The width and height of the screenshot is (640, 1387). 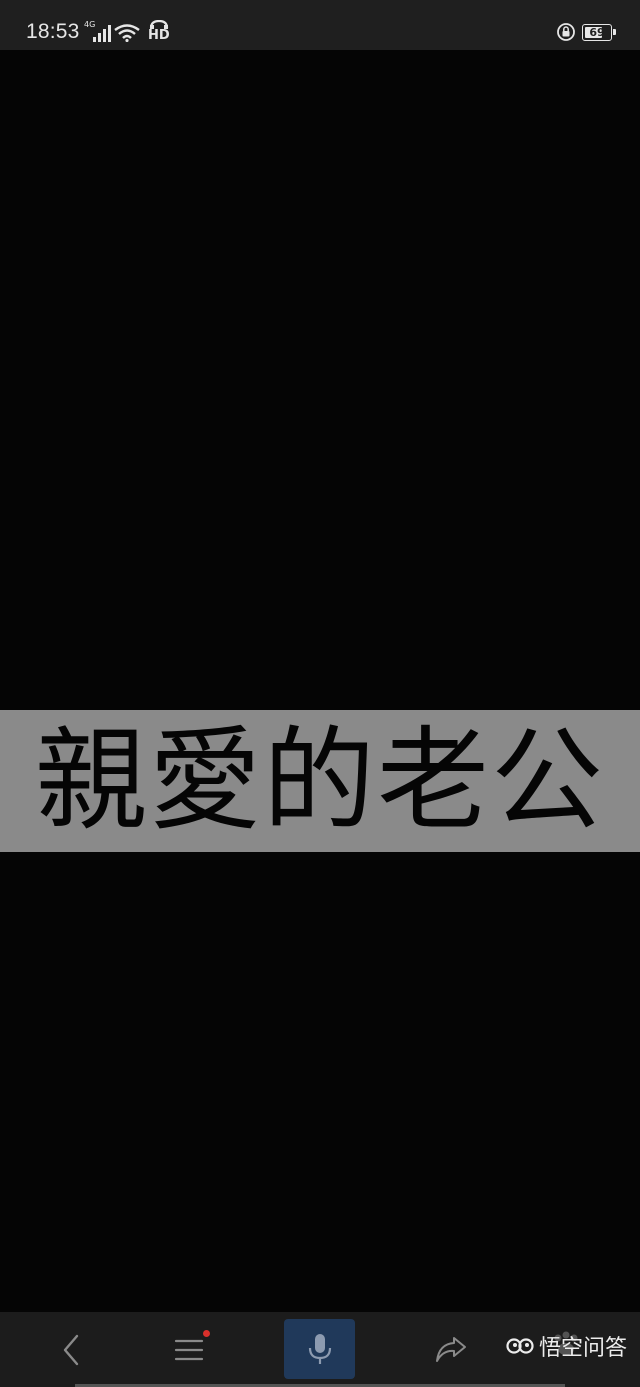 I want to click on watermark: 悟空问答, so click(x=566, y=1346).